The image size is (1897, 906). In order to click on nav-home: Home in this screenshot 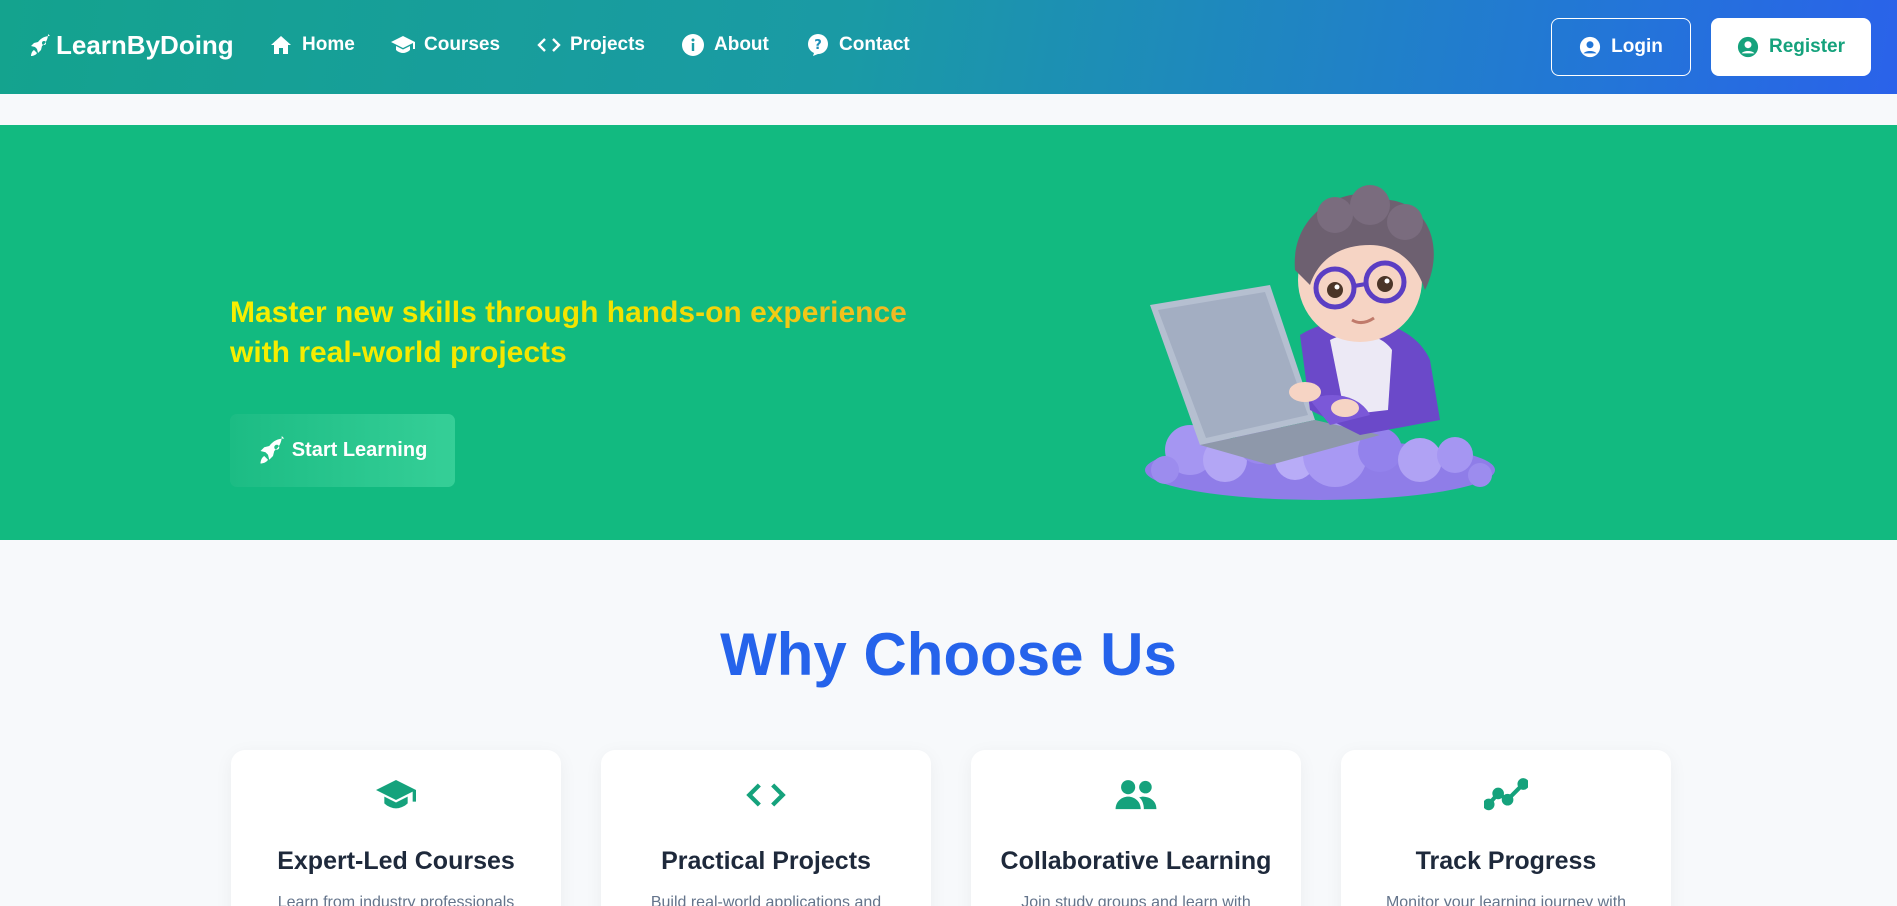, I will do `click(311, 45)`.